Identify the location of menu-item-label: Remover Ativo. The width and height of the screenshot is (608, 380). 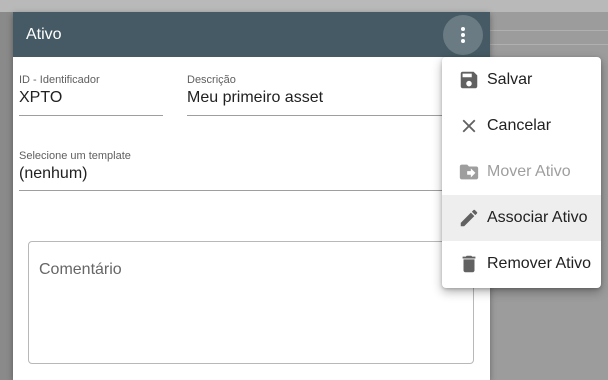
(539, 263).